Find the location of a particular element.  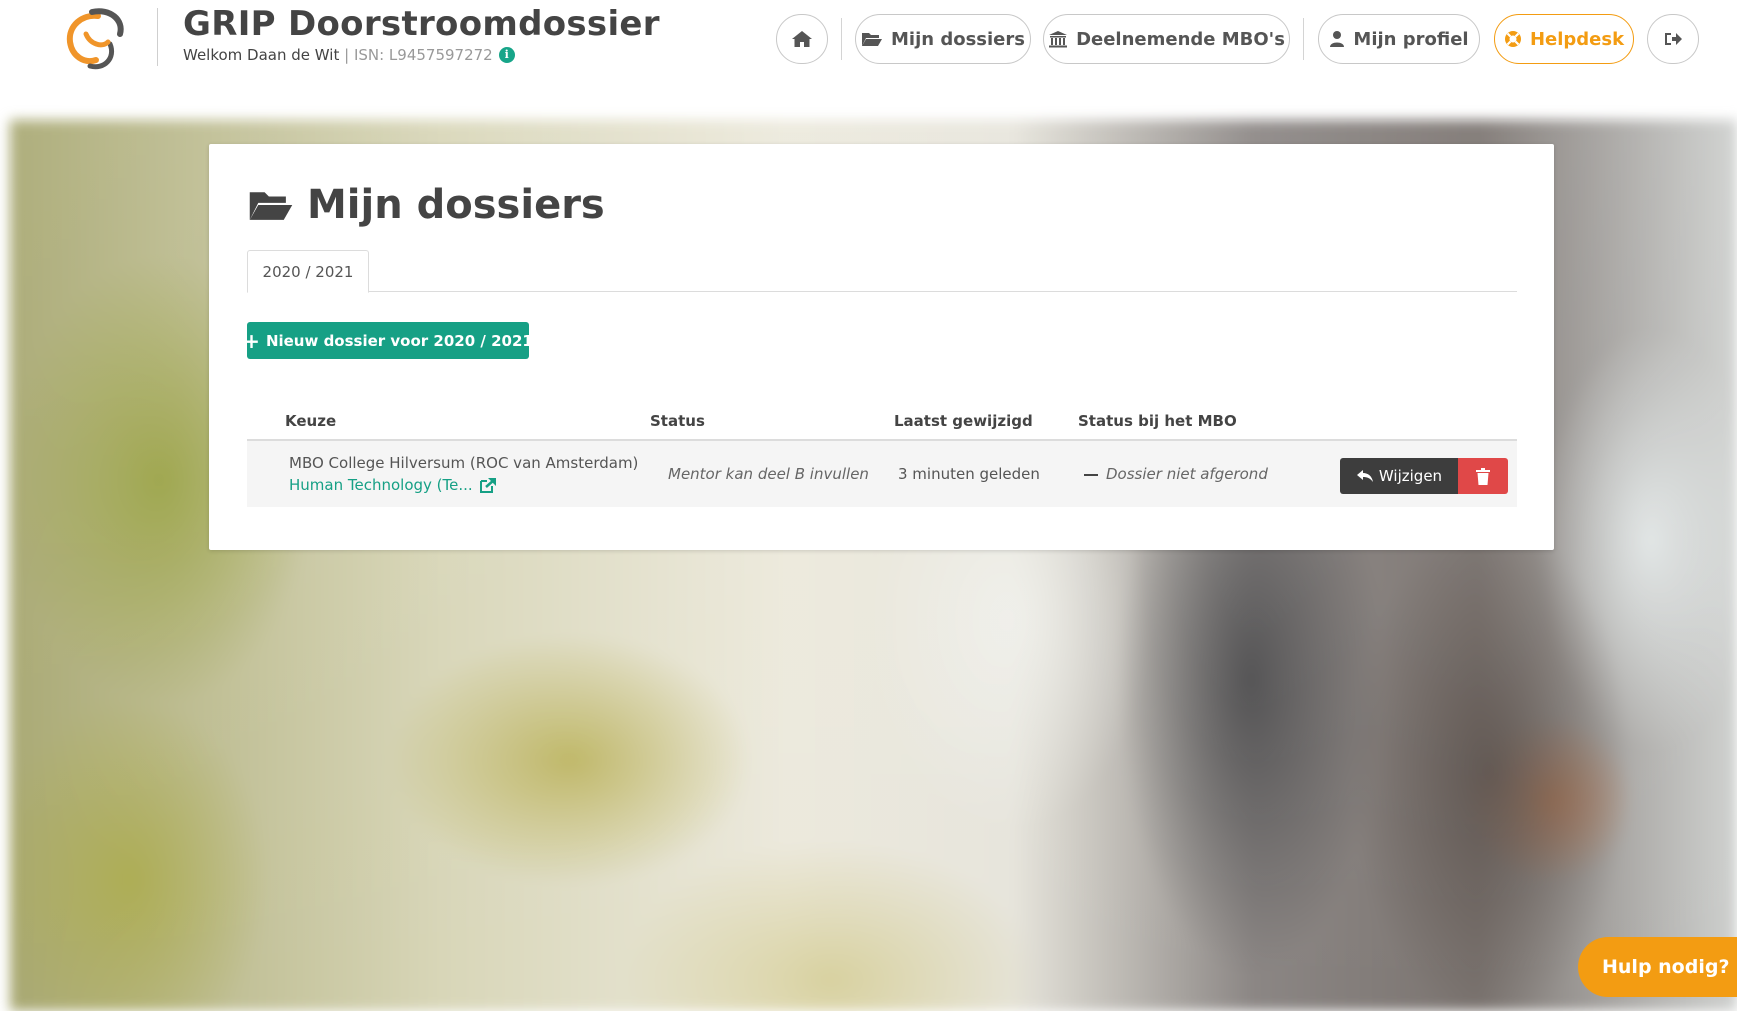

life-ring-icon is located at coordinates (1512, 39).